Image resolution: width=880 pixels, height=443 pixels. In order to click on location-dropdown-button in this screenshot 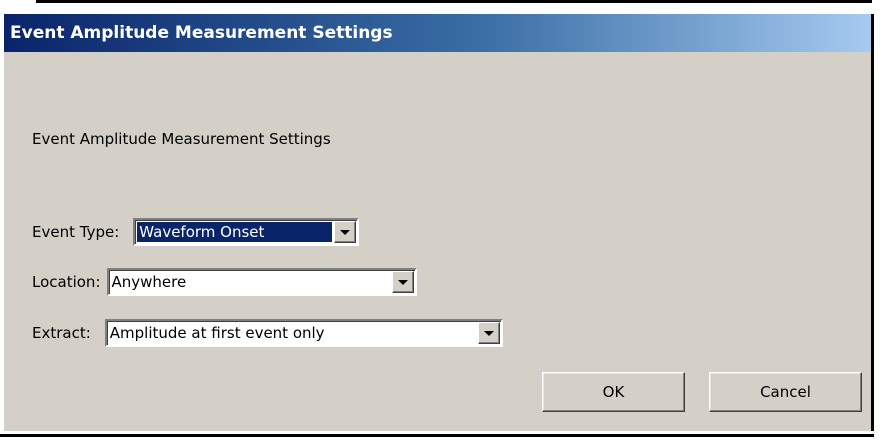, I will do `click(402, 282)`.